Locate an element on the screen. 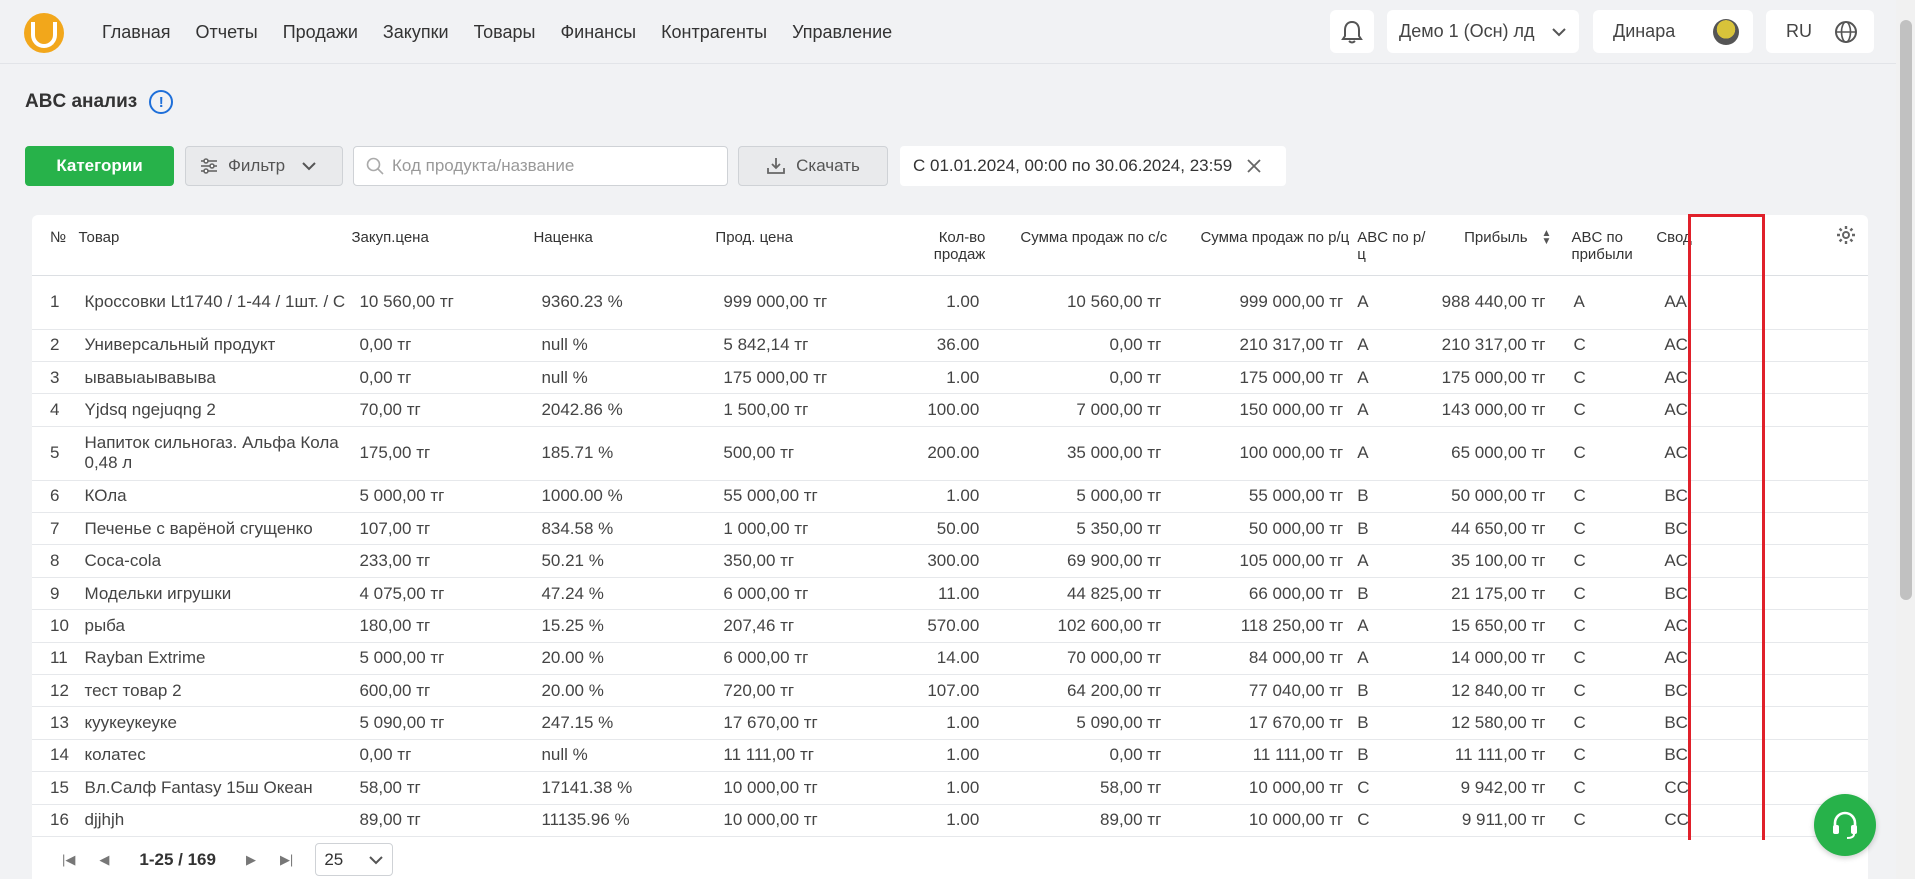 The image size is (1915, 879). sliders-icon is located at coordinates (209, 166).